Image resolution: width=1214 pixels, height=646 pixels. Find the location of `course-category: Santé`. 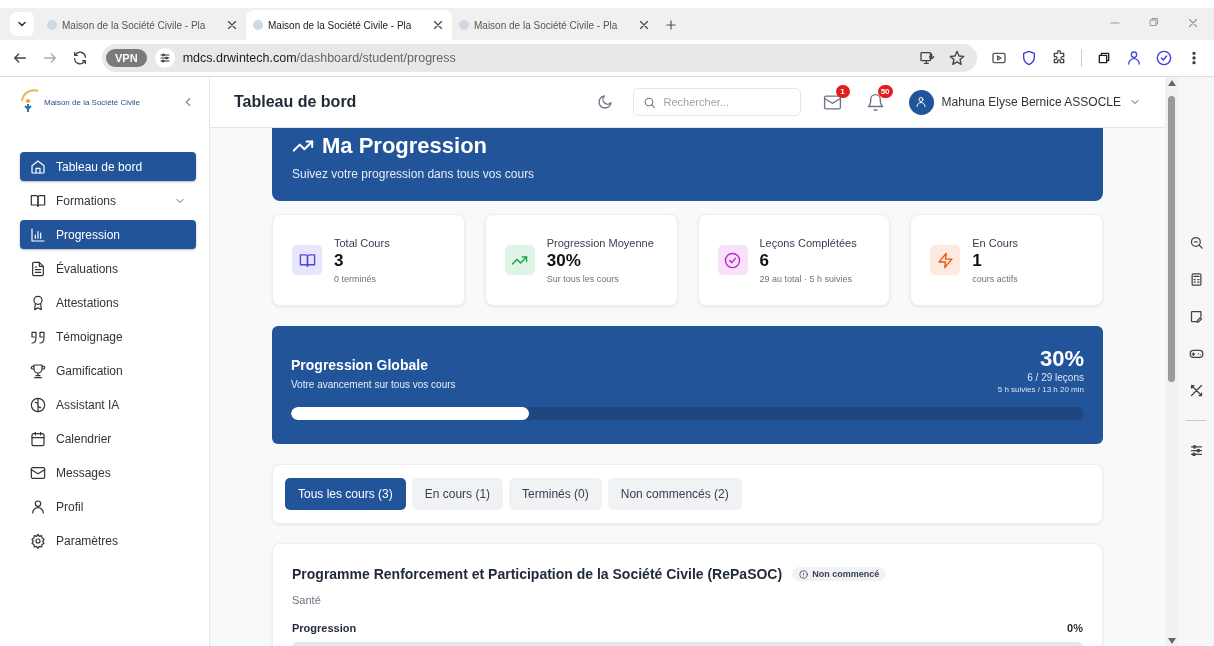

course-category: Santé is located at coordinates (307, 600).